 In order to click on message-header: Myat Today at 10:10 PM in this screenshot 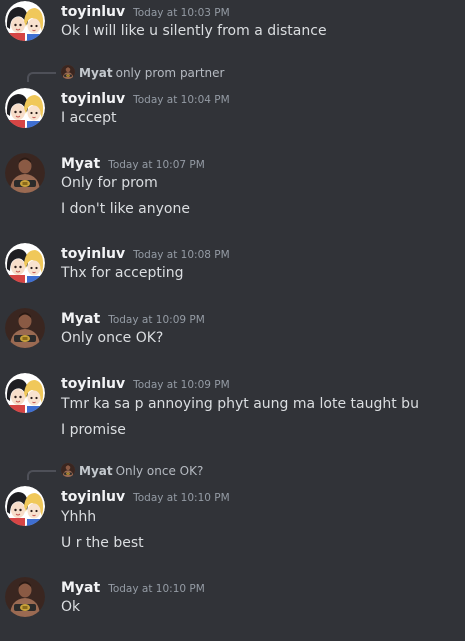, I will do `click(133, 586)`.